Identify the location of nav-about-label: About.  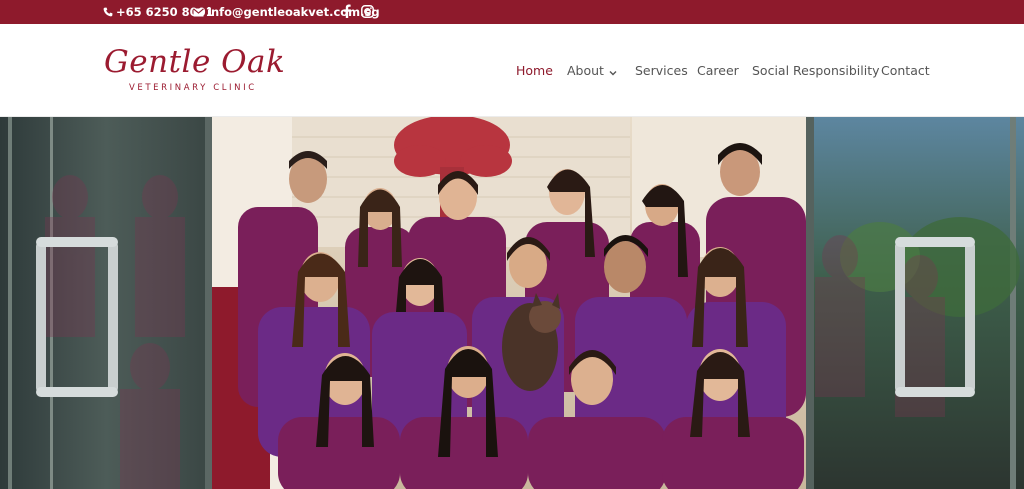
(585, 70).